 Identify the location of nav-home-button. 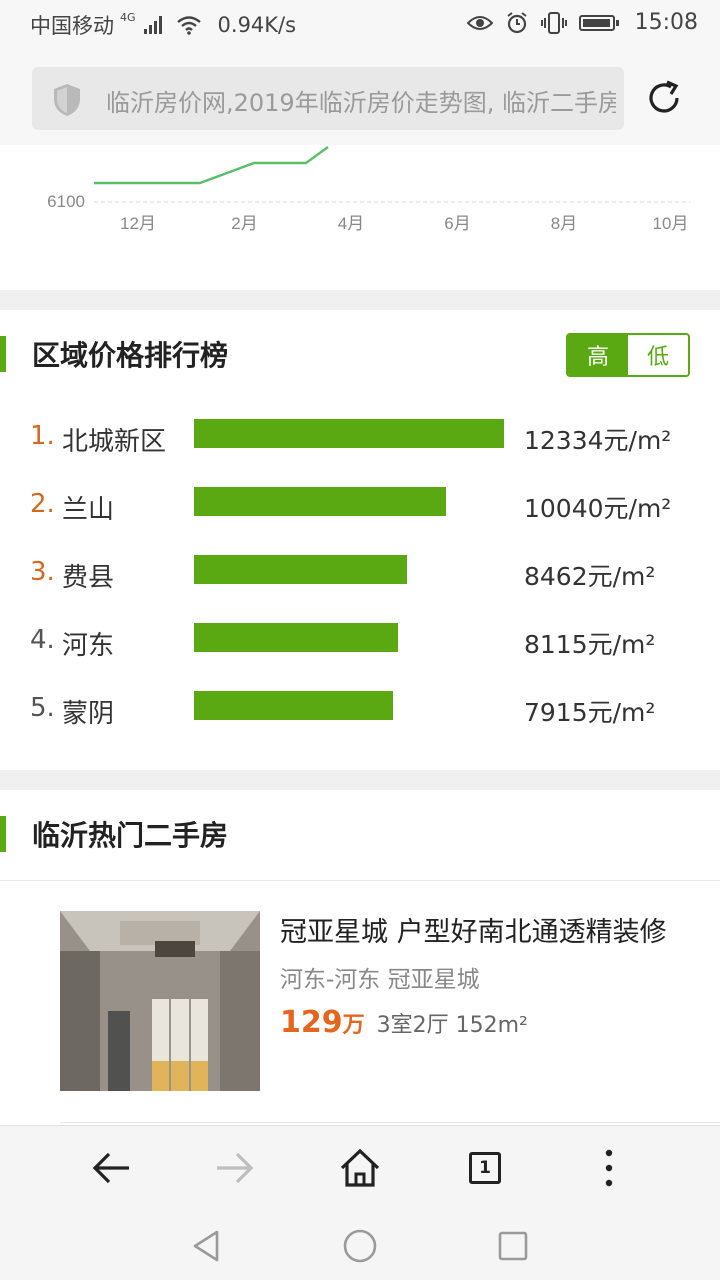
(360, 1246).